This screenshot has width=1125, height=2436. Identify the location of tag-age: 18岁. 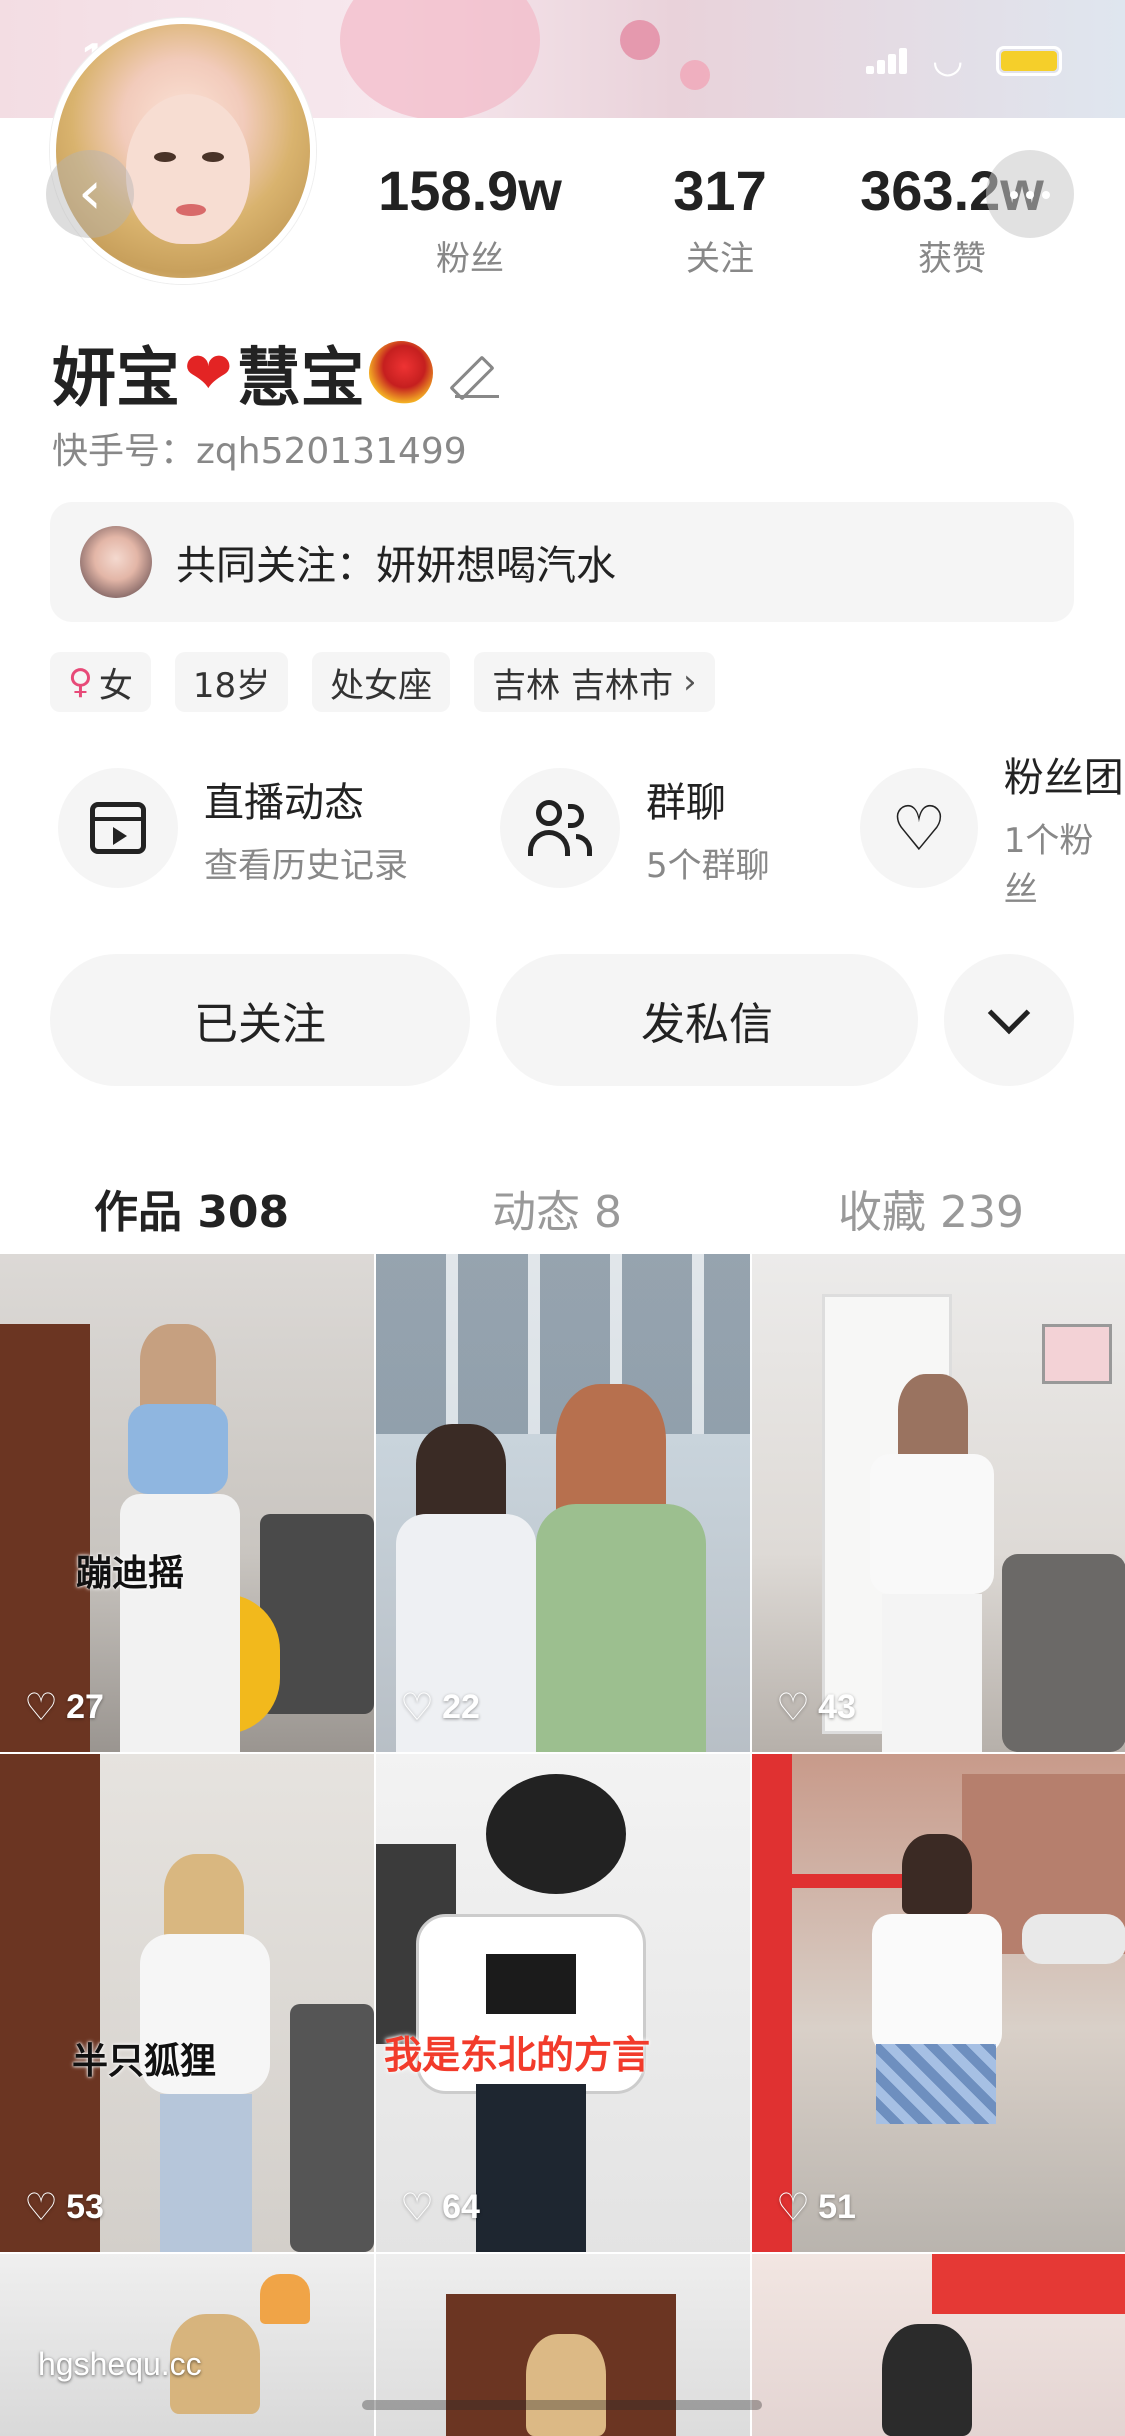
(231, 682).